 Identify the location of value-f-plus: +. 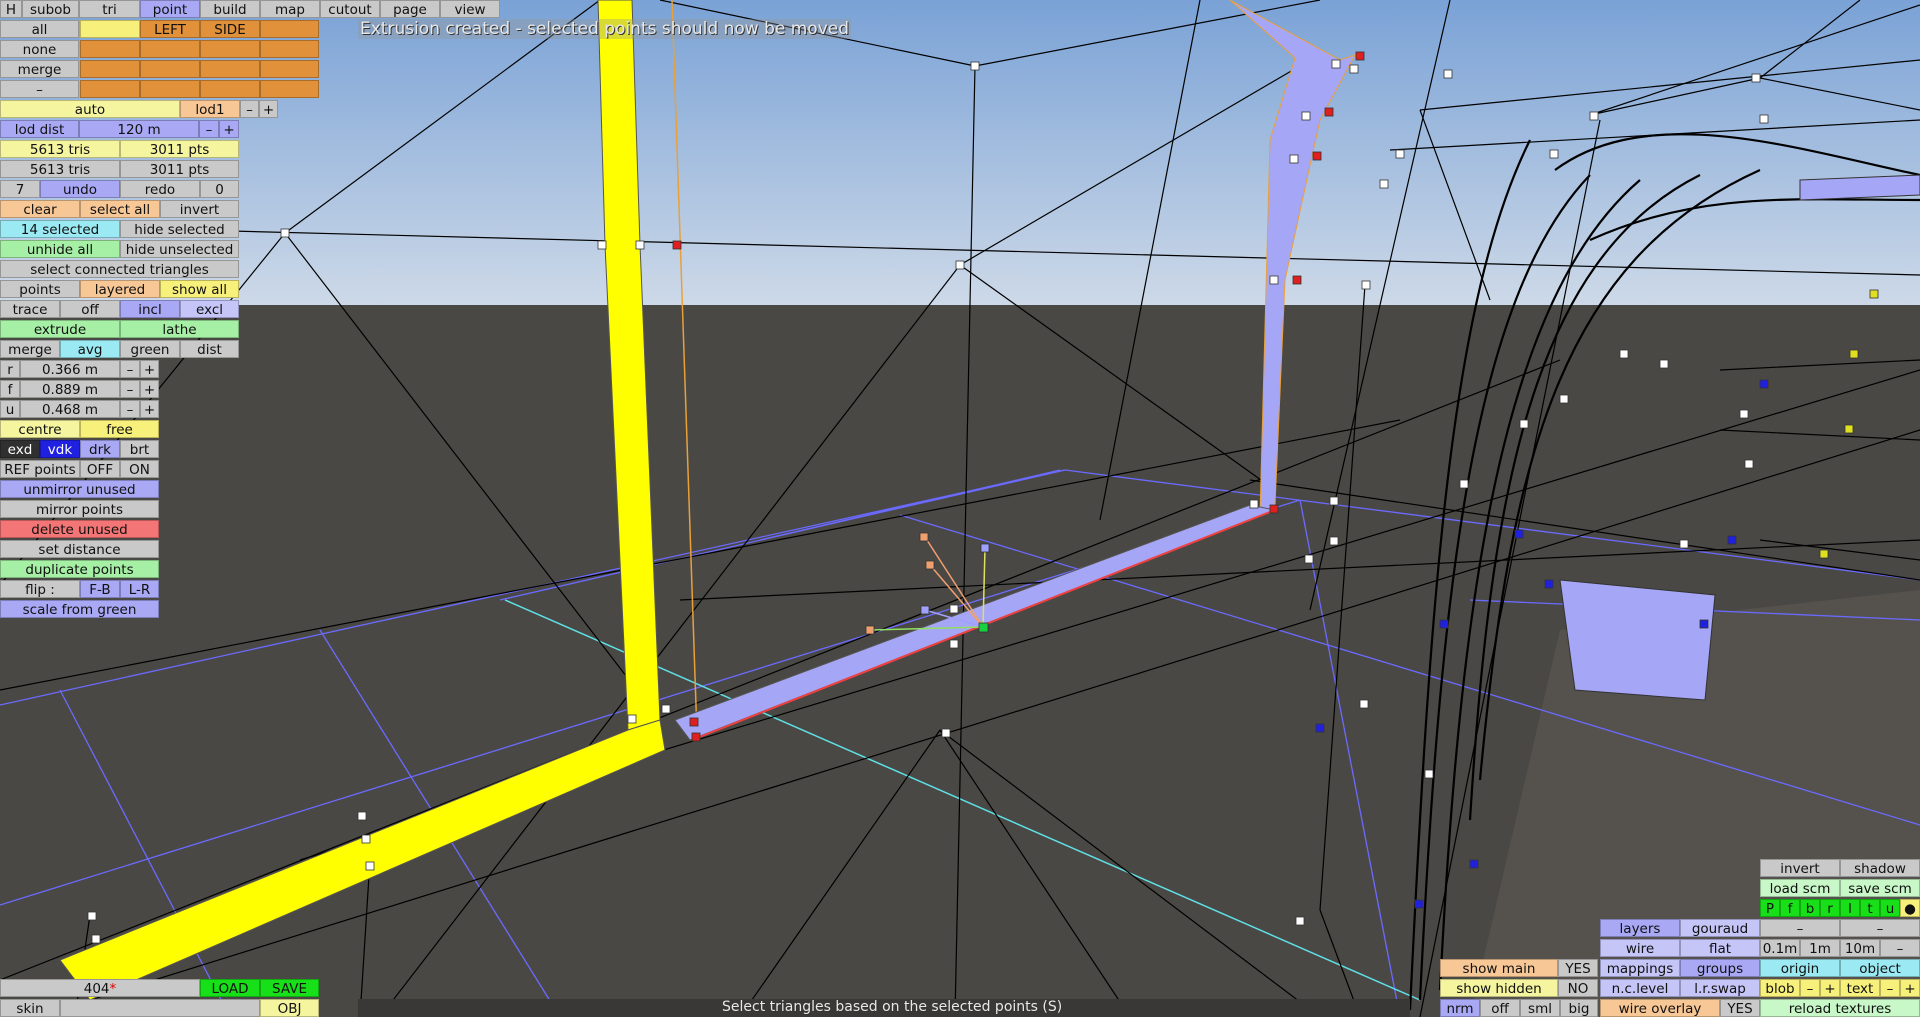
(149, 389).